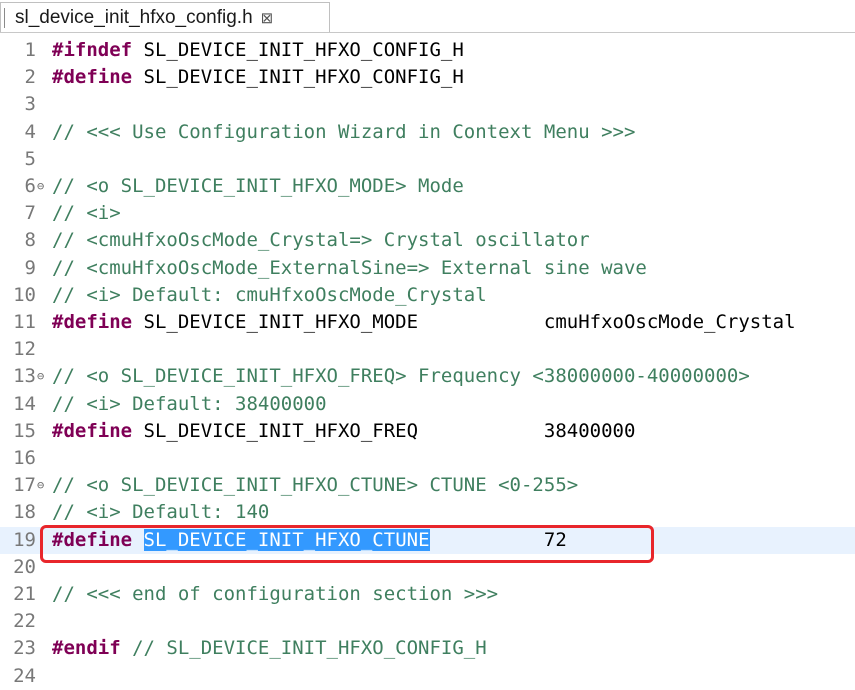  I want to click on close-icon: ⊠, so click(267, 18).